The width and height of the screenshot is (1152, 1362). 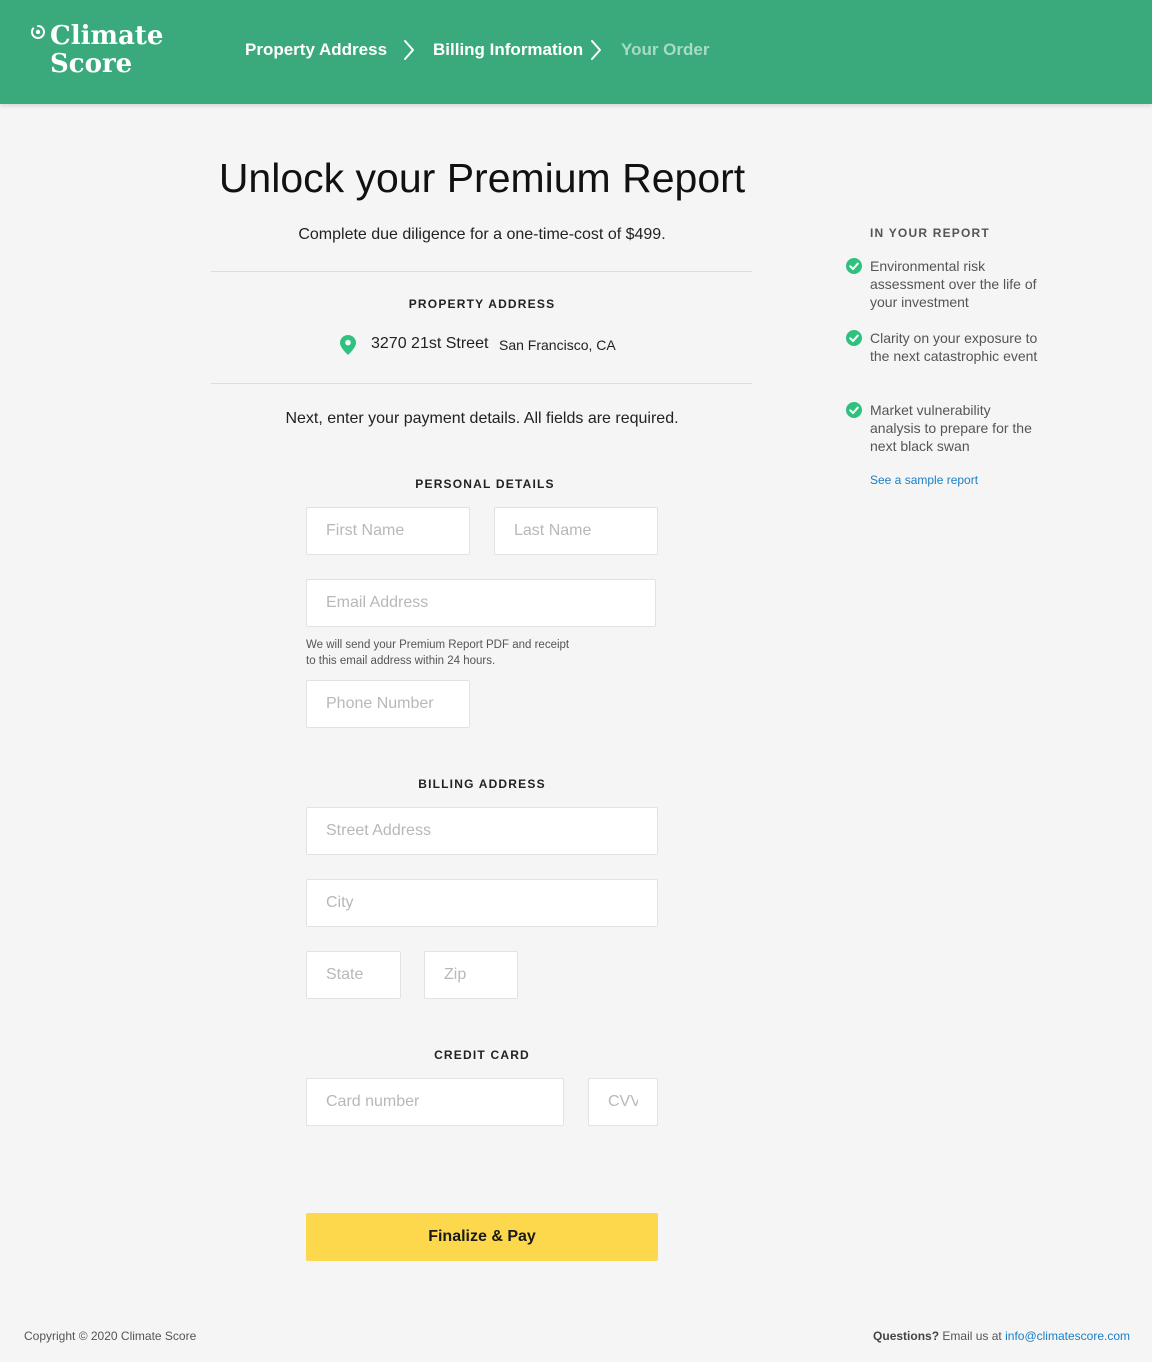 What do you see at coordinates (482, 1237) in the screenshot?
I see `finalize-pay-button: Finalize & Pay` at bounding box center [482, 1237].